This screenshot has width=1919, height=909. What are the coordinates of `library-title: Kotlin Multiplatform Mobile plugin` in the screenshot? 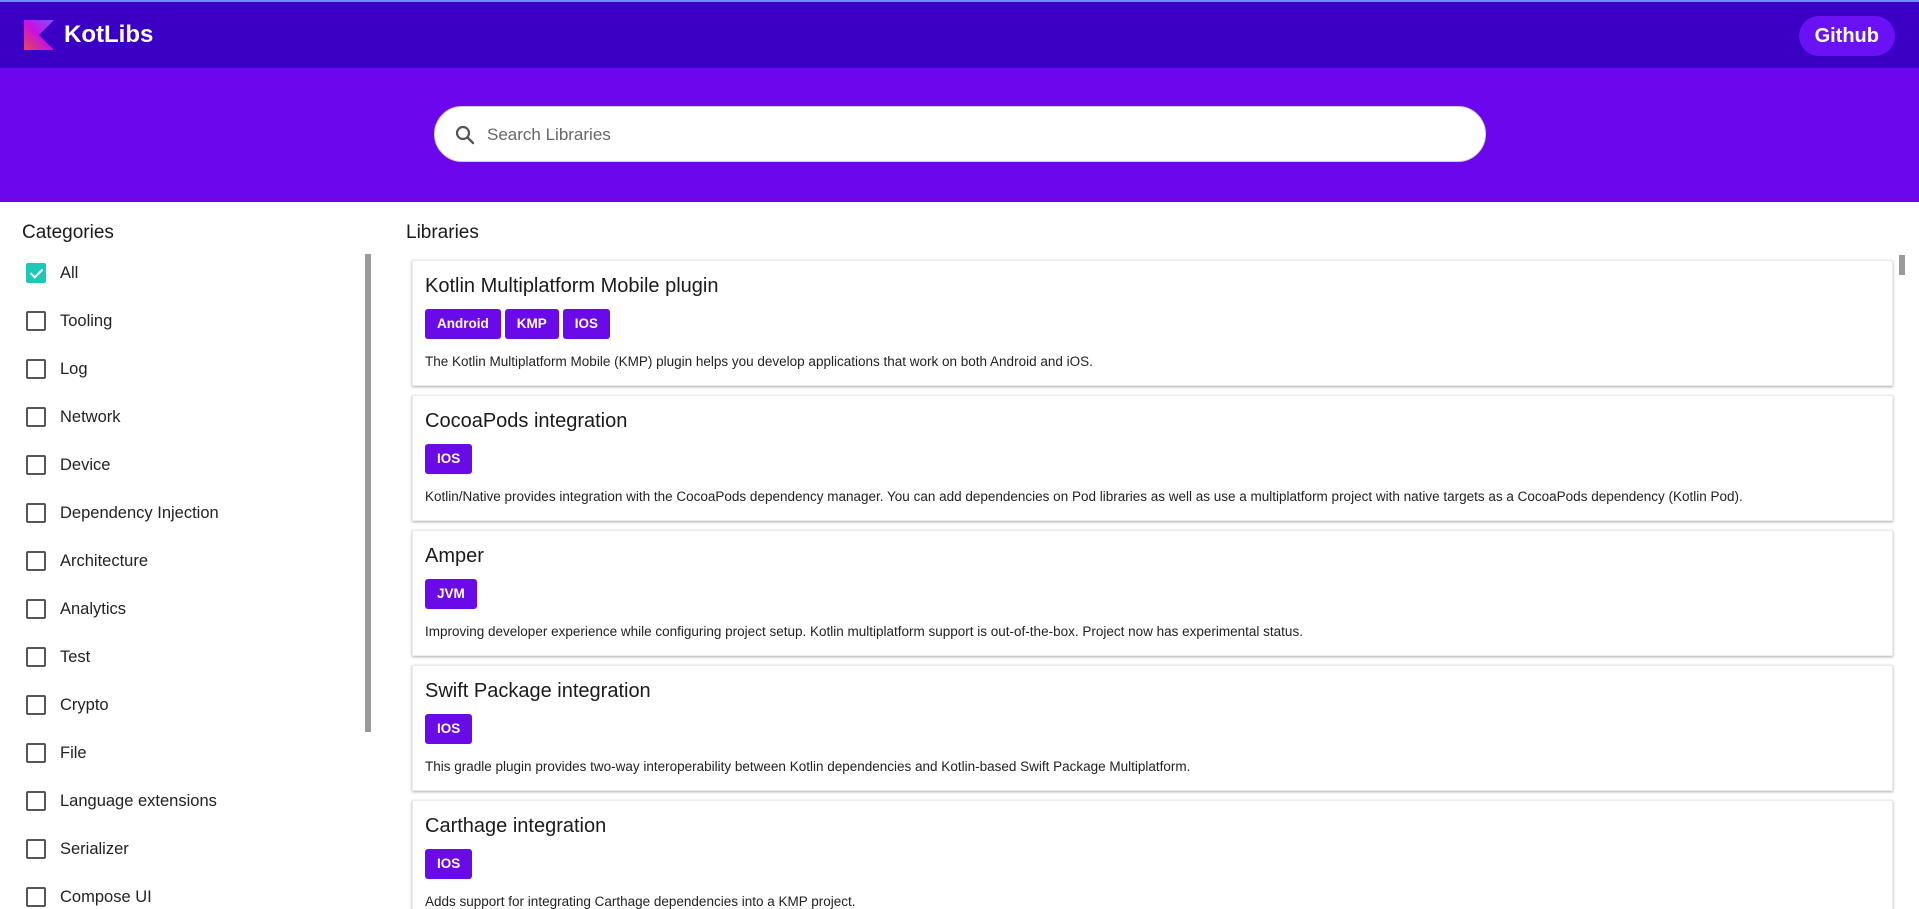 It's located at (572, 286).